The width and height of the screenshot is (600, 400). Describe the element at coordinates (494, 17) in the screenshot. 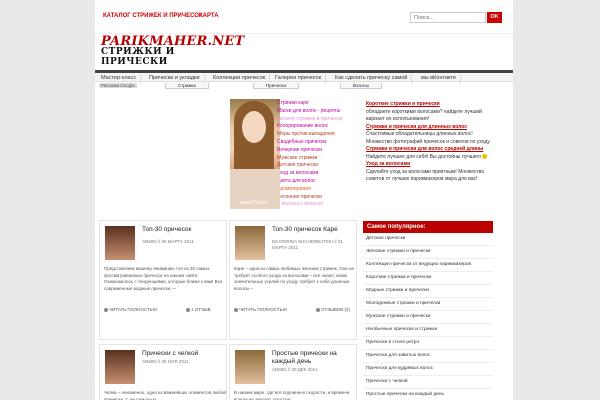

I see `search-button: OK` at that location.